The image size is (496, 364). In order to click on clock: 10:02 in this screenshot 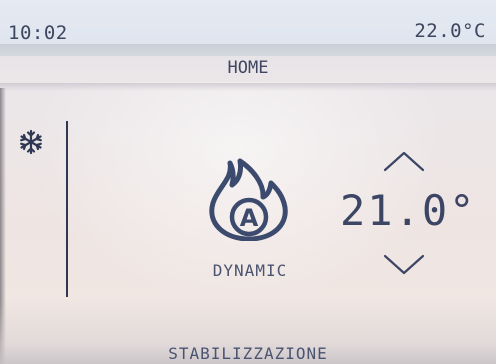, I will do `click(38, 33)`.